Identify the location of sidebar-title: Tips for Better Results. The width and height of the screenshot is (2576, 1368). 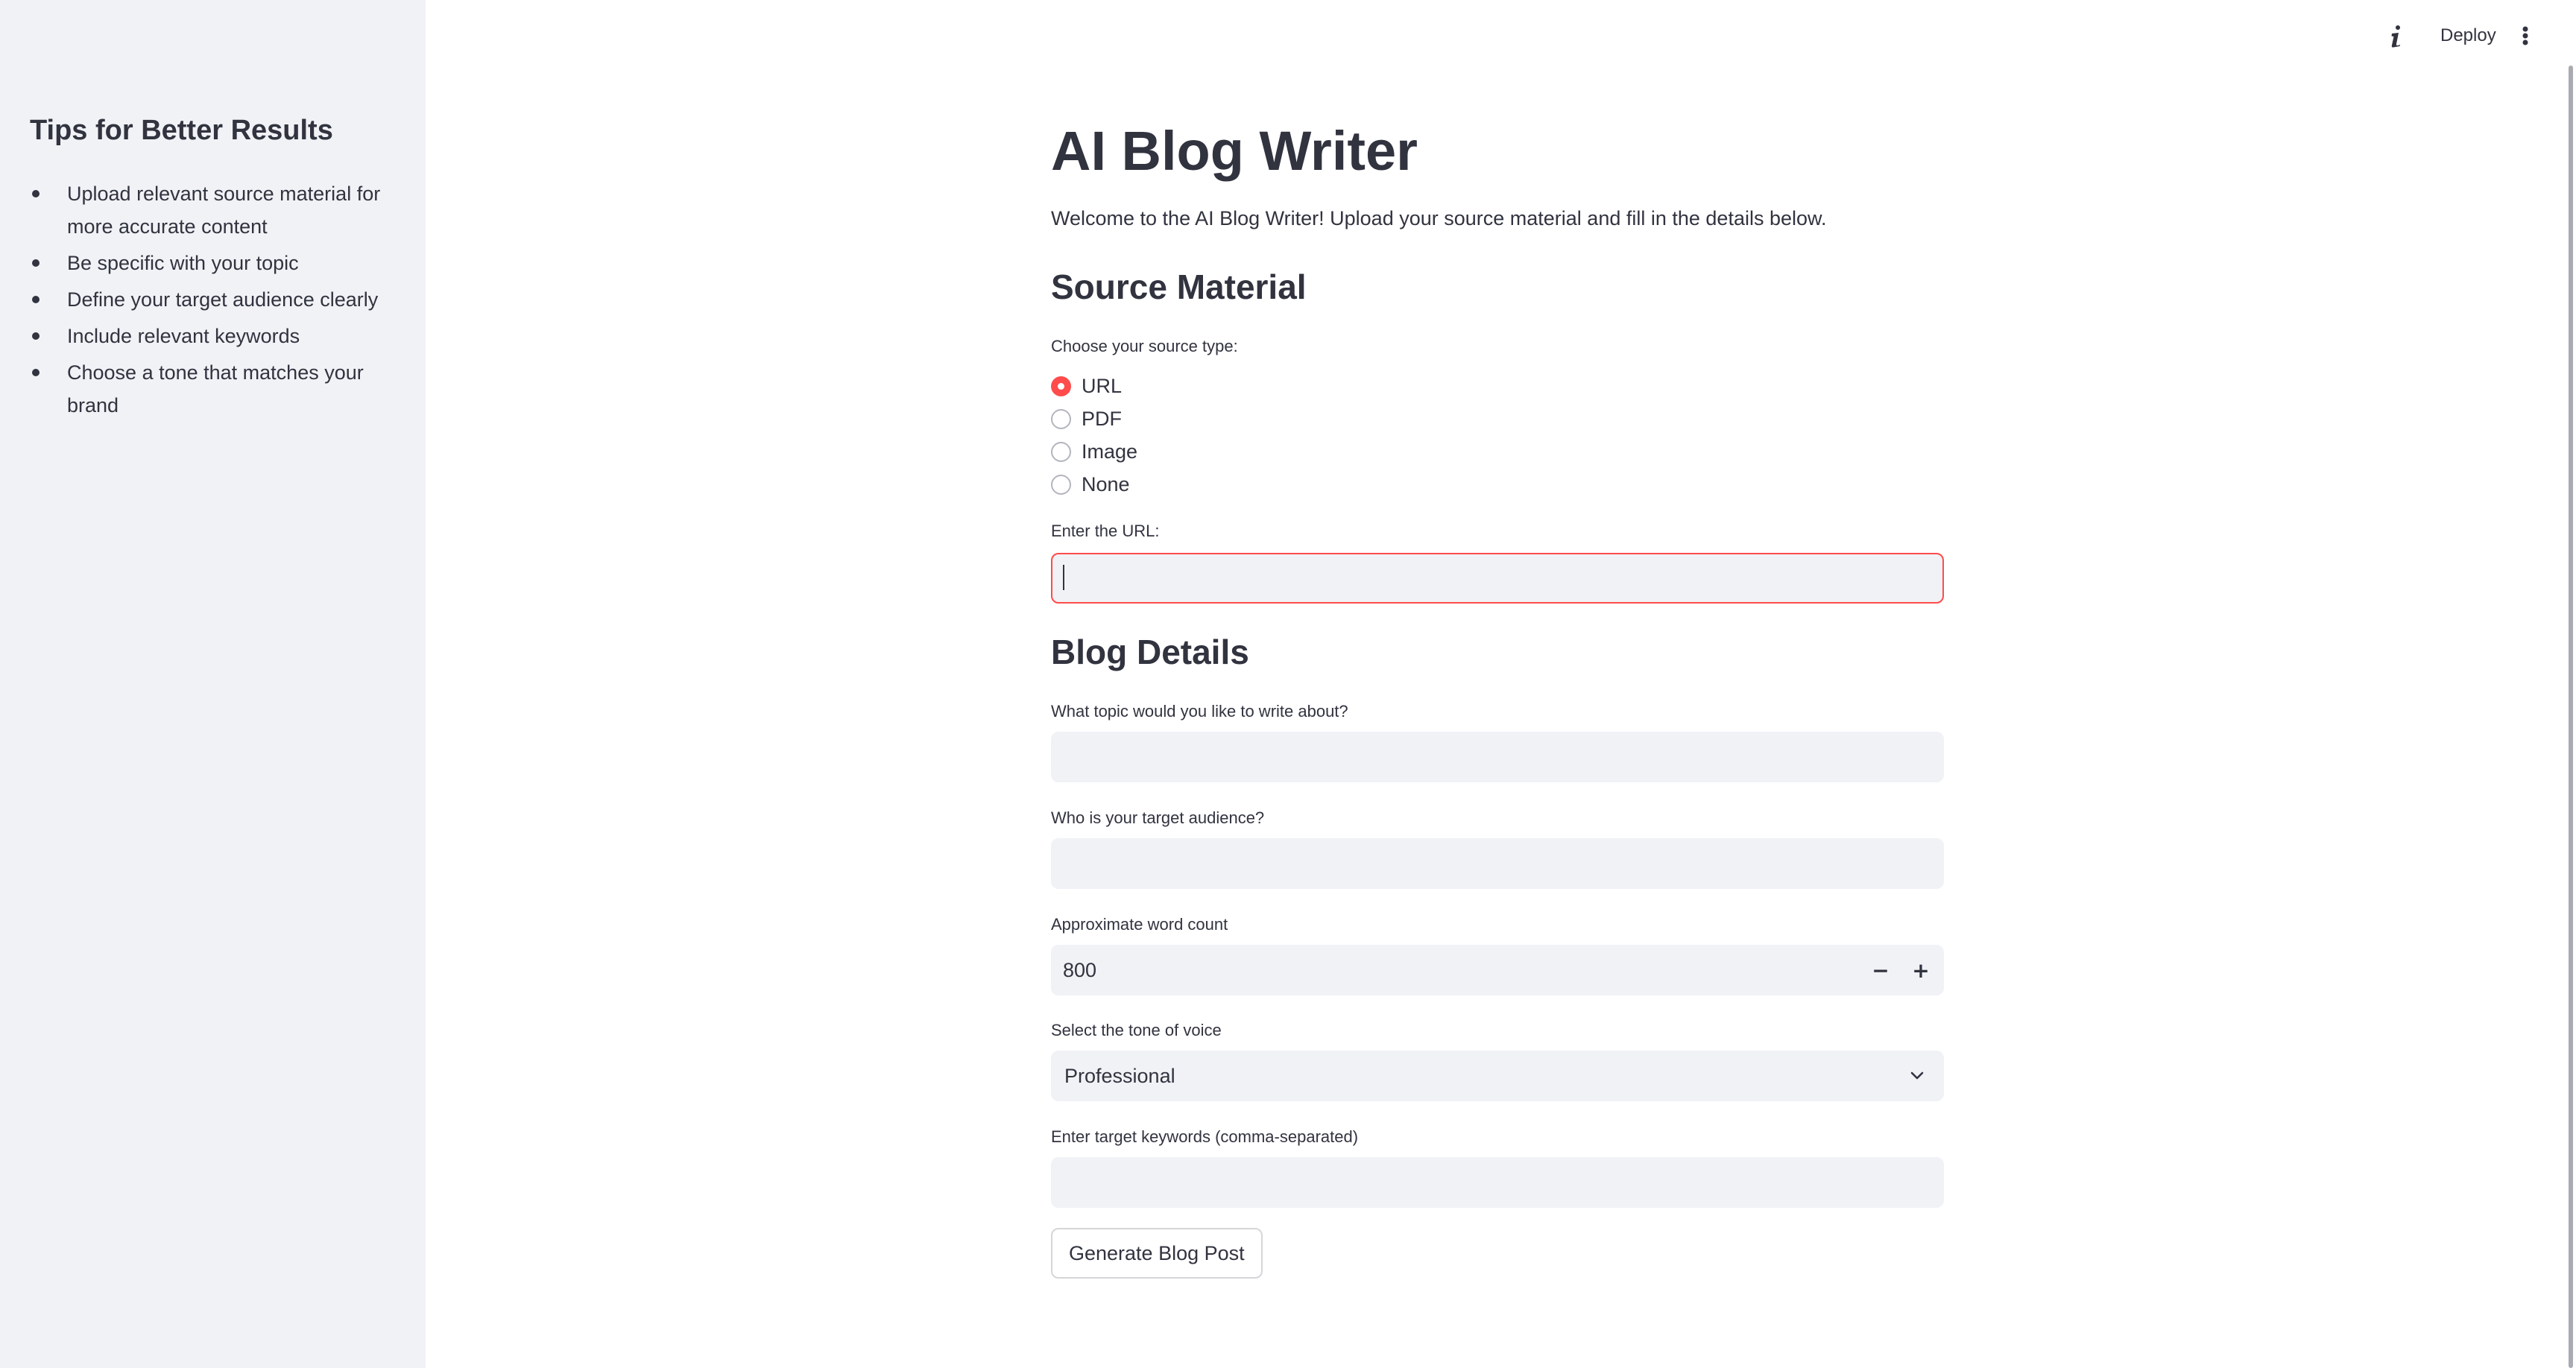
(181, 130).